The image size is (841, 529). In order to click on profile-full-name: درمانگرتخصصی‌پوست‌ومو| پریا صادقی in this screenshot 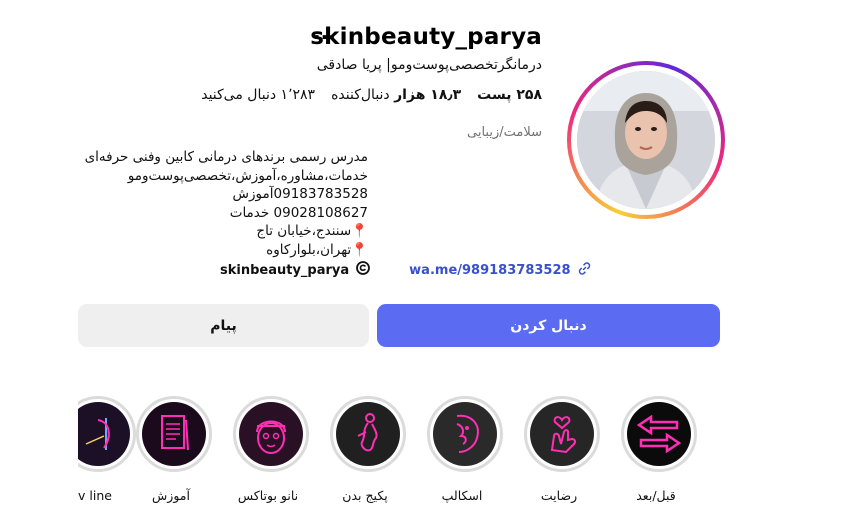, I will do `click(429, 65)`.